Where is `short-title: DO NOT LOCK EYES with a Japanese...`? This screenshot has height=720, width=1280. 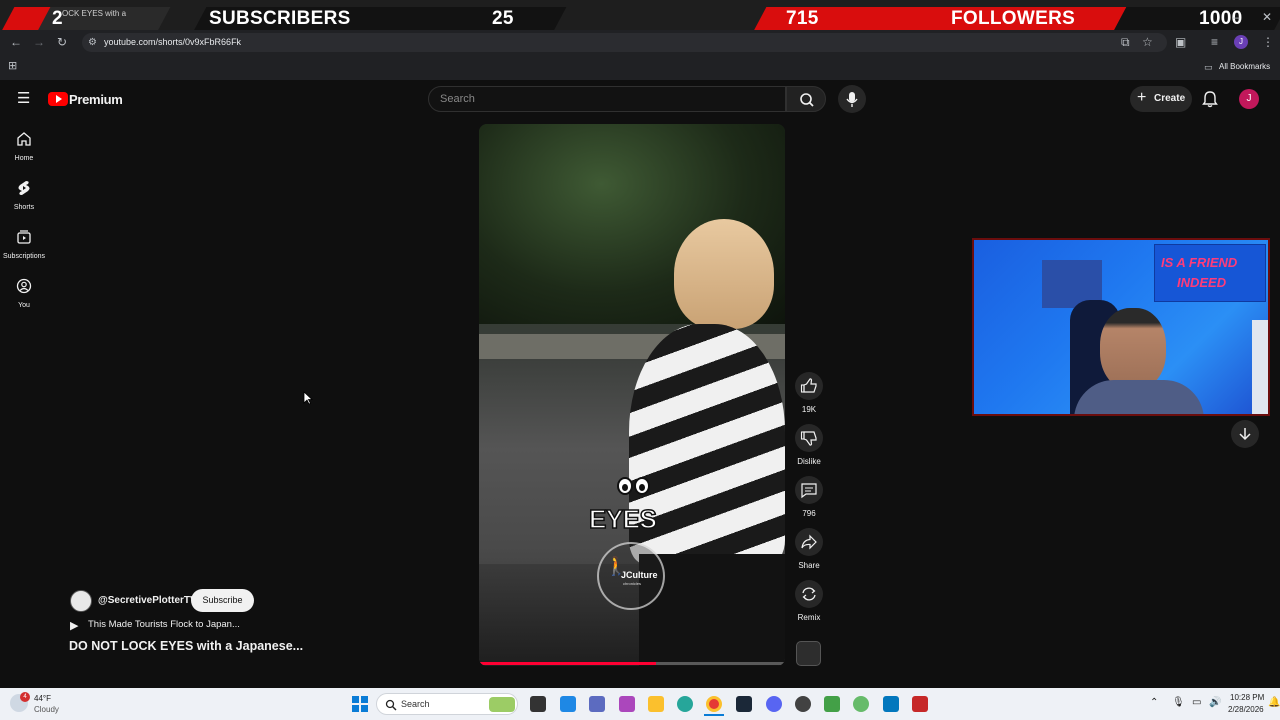
short-title: DO NOT LOCK EYES with a Japanese... is located at coordinates (186, 646).